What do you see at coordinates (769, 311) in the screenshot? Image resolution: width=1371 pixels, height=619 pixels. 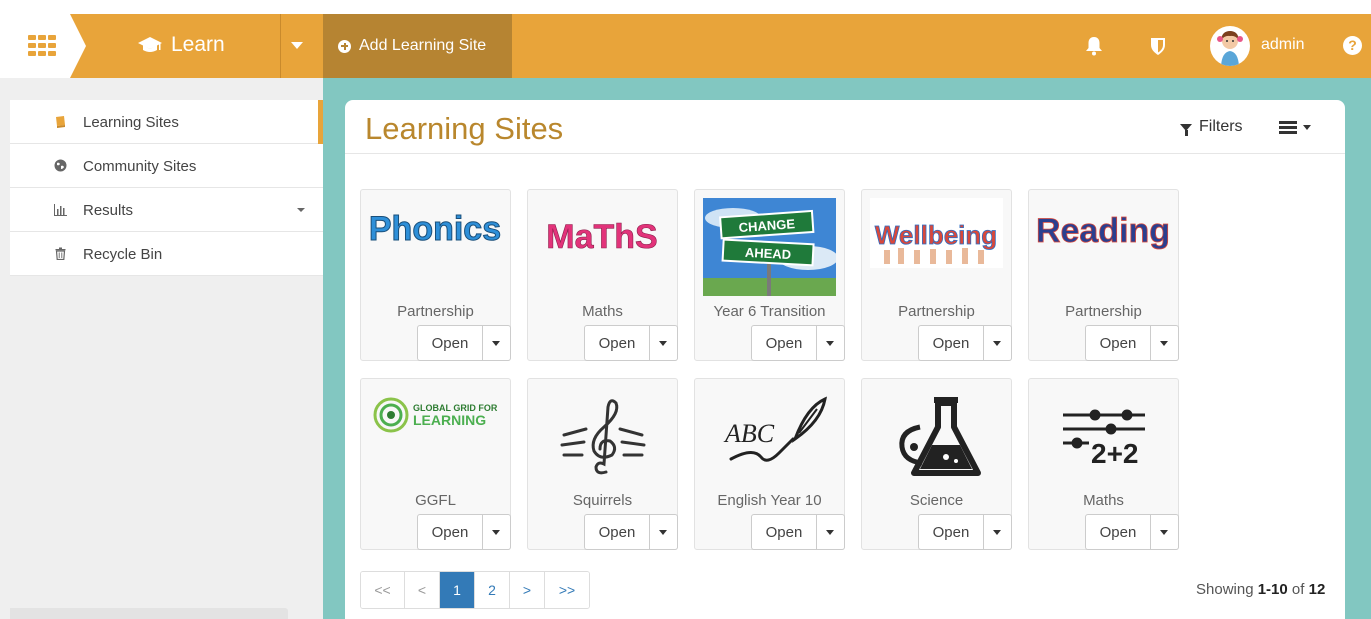 I see `tile-title: Year 6 Transition` at bounding box center [769, 311].